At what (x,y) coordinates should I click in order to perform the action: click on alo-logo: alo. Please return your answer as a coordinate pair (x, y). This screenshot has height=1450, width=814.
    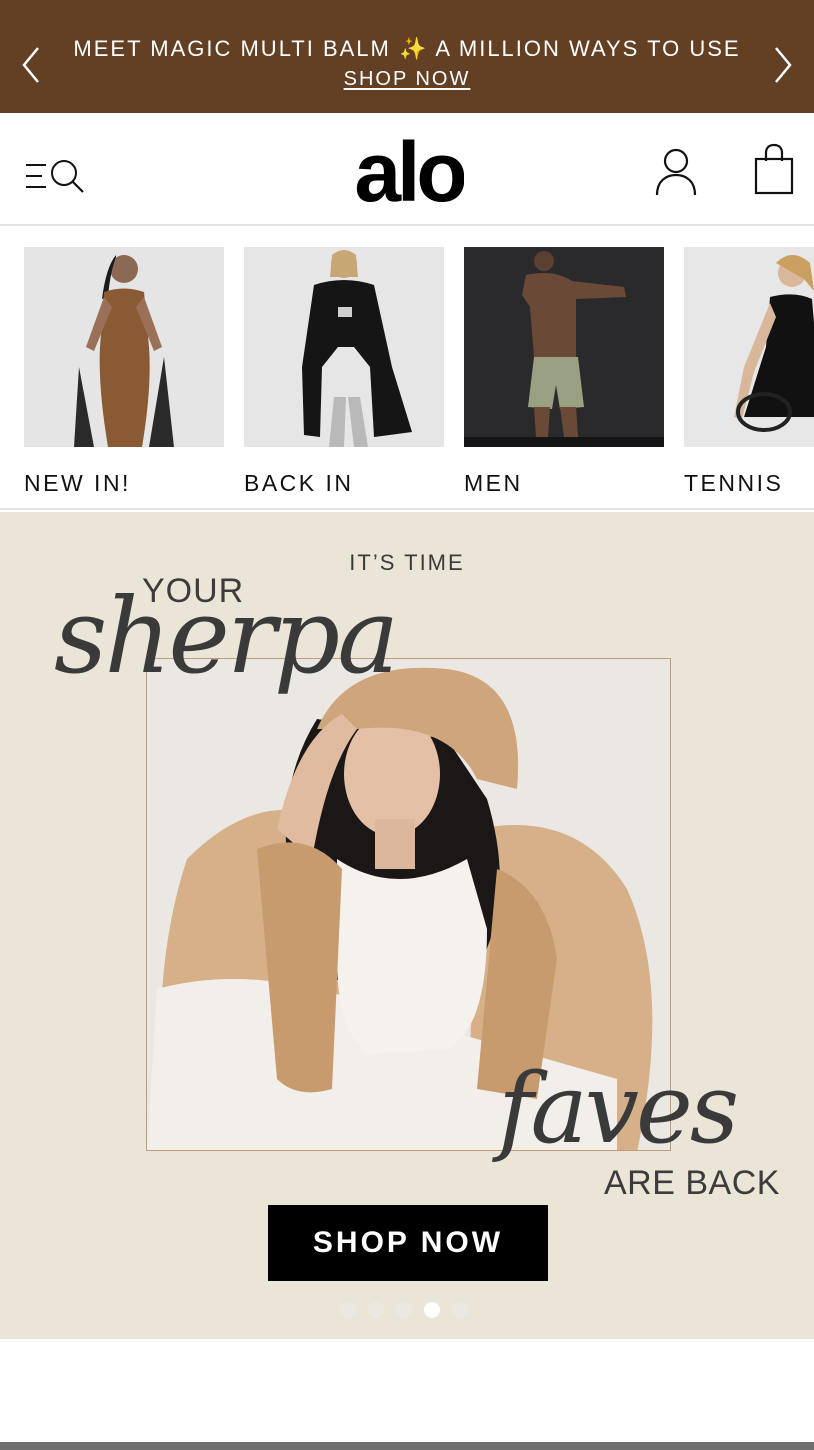
    Looking at the image, I should click on (409, 168).